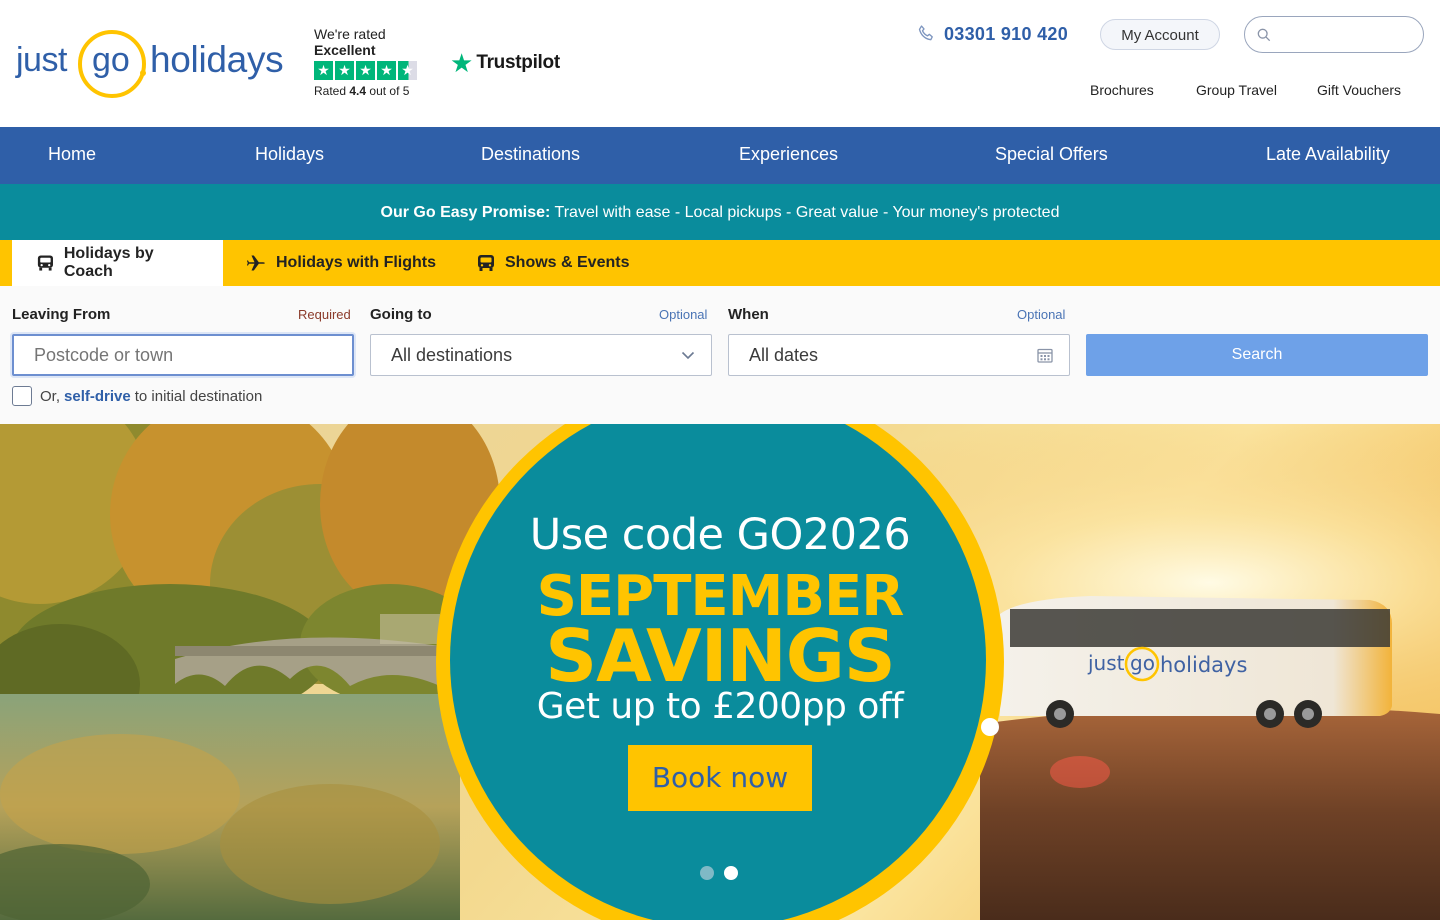 Image resolution: width=1440 pixels, height=920 pixels. Describe the element at coordinates (356, 262) in the screenshot. I see `tab-label: Holidays with Flights` at that location.